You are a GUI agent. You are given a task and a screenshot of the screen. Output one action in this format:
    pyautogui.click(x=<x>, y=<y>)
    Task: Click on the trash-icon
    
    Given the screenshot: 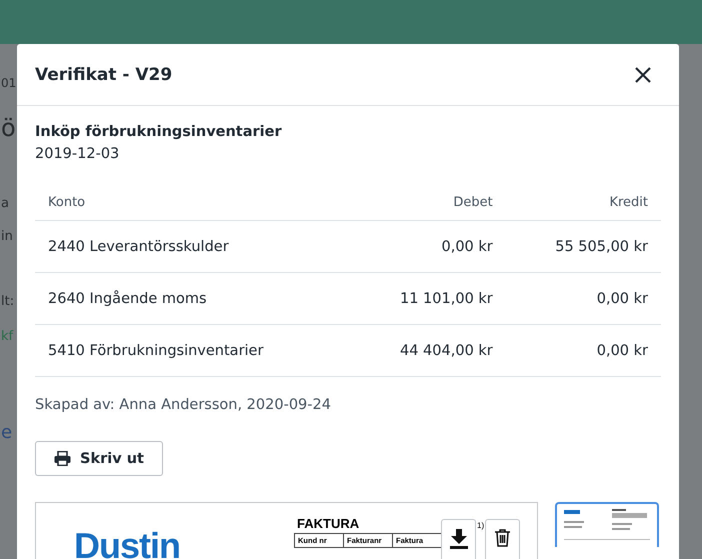 What is the action you would take?
    pyautogui.click(x=502, y=538)
    